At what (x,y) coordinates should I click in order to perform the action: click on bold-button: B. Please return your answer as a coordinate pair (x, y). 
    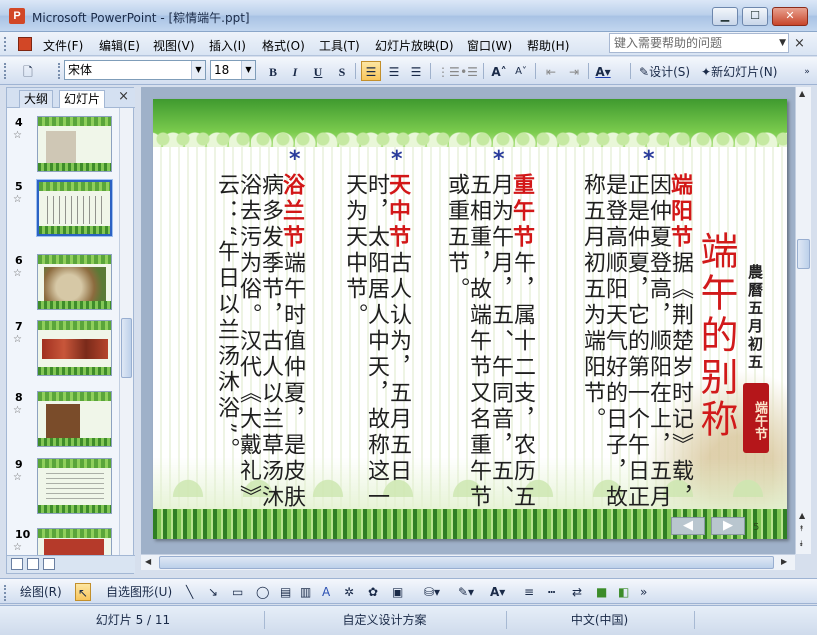
    Looking at the image, I should click on (273, 71).